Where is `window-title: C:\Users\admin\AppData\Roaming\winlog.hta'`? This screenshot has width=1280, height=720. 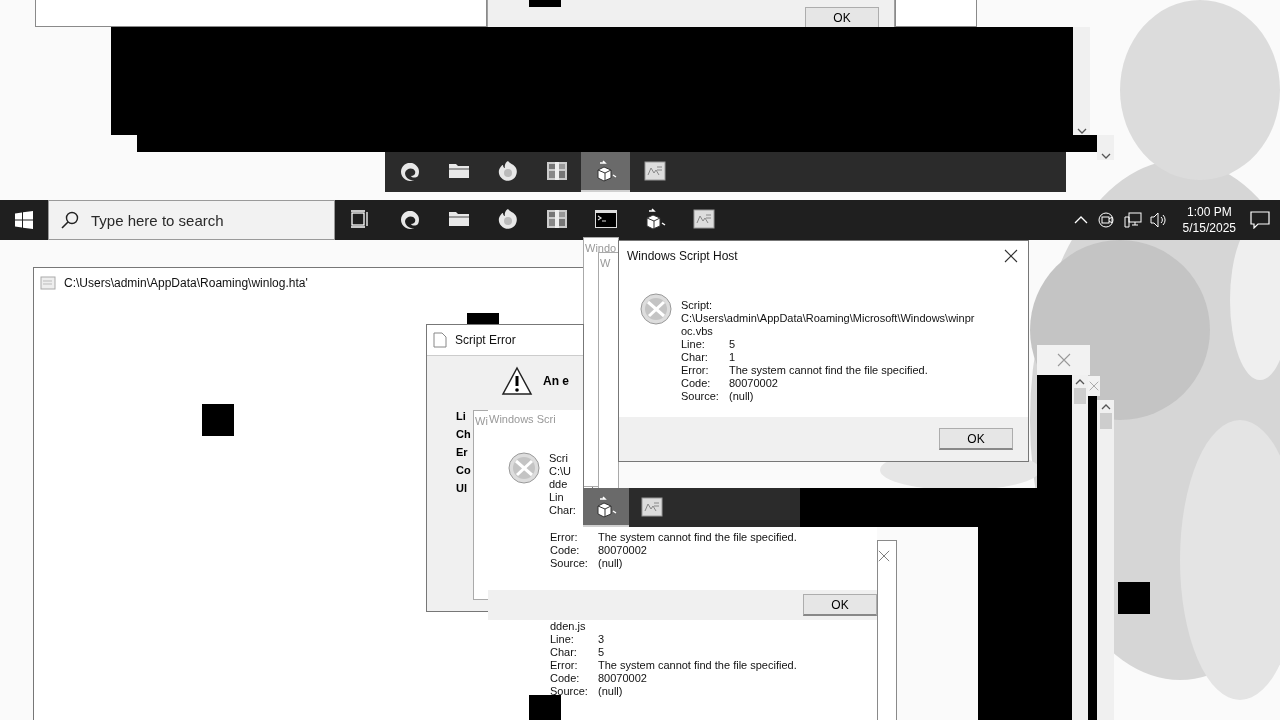 window-title: C:\Users\admin\AppData\Roaming\winlog.hta' is located at coordinates (186, 283).